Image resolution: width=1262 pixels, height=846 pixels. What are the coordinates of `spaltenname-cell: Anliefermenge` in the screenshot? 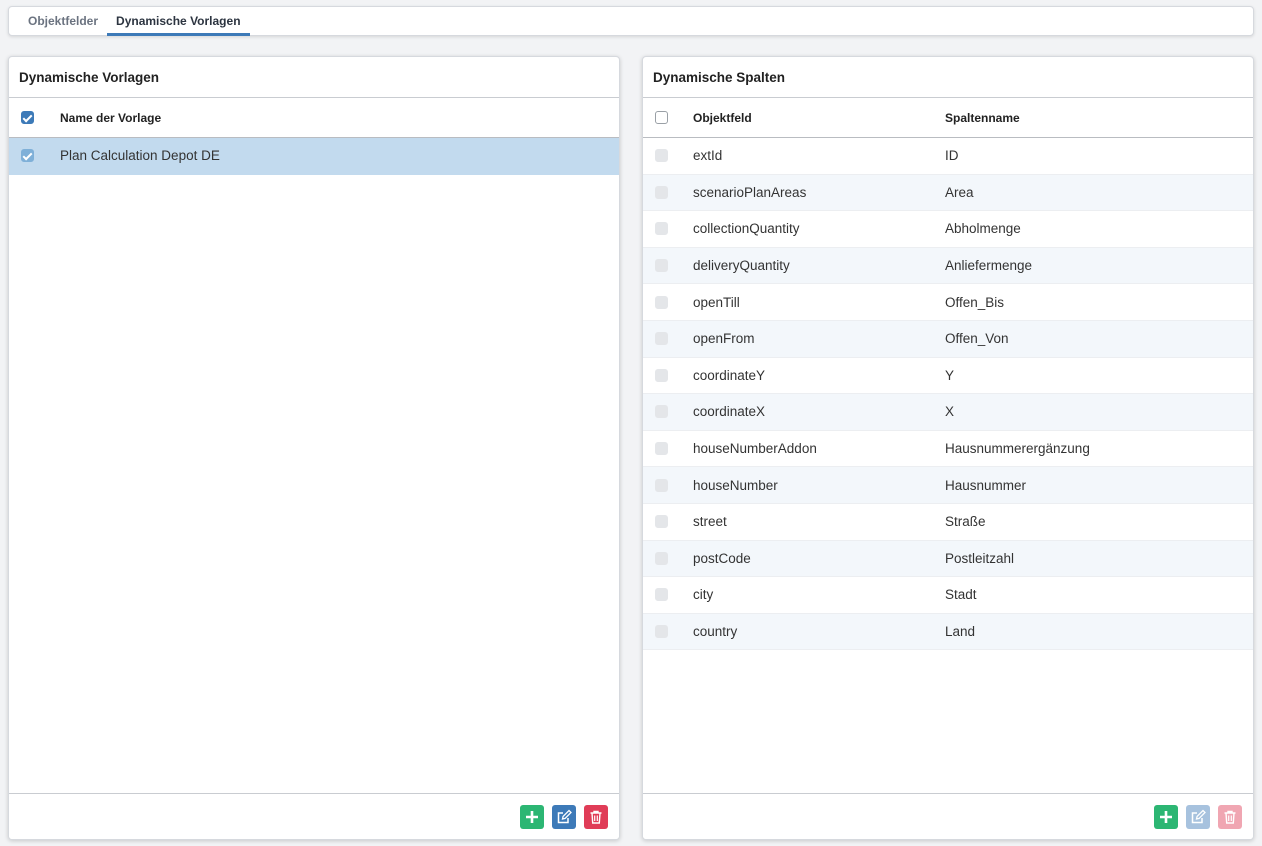 It's located at (989, 266).